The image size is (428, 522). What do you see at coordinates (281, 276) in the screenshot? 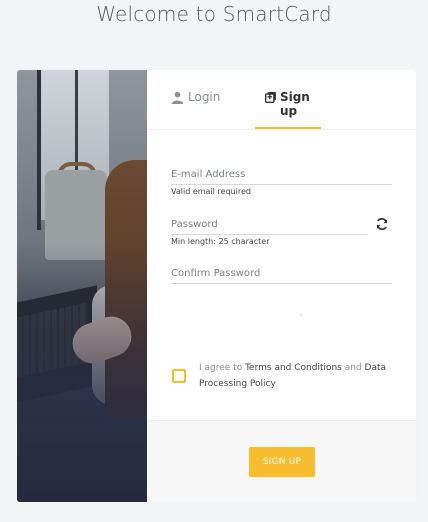
I see `confirm-password-field: Confirm Password` at bounding box center [281, 276].